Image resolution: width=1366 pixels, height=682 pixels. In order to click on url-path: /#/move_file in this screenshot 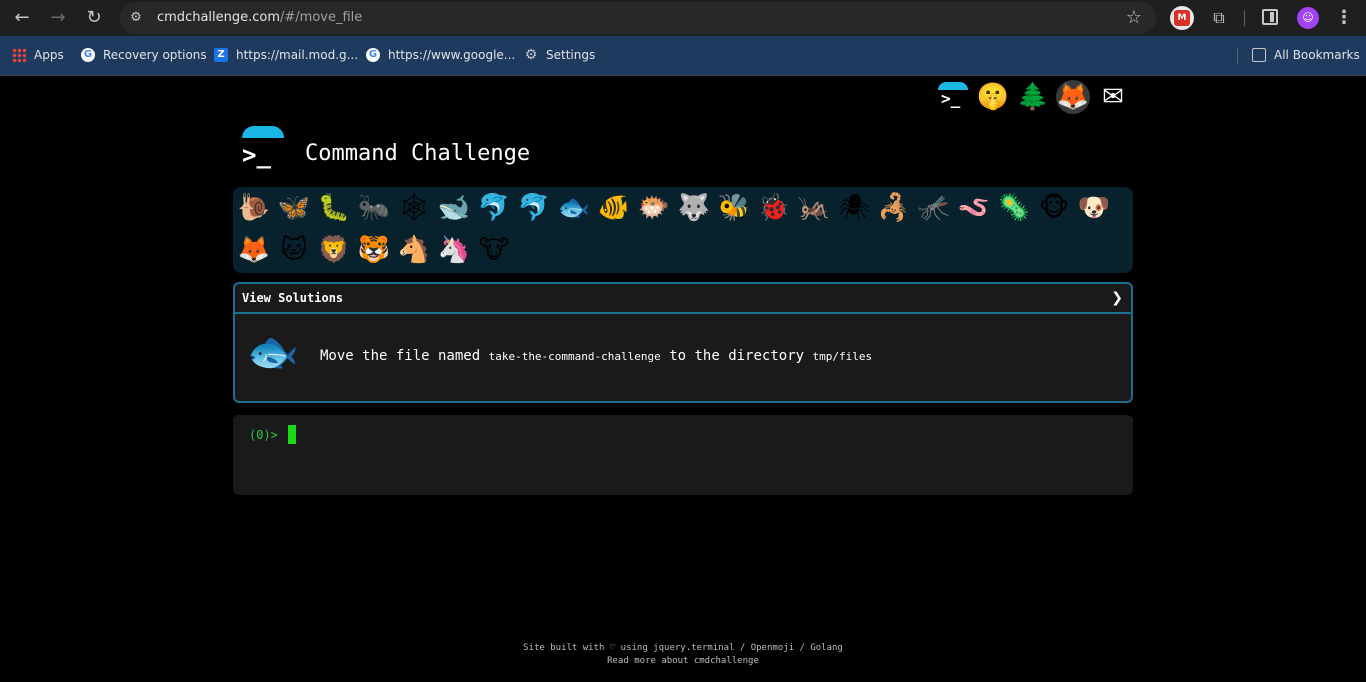, I will do `click(321, 17)`.